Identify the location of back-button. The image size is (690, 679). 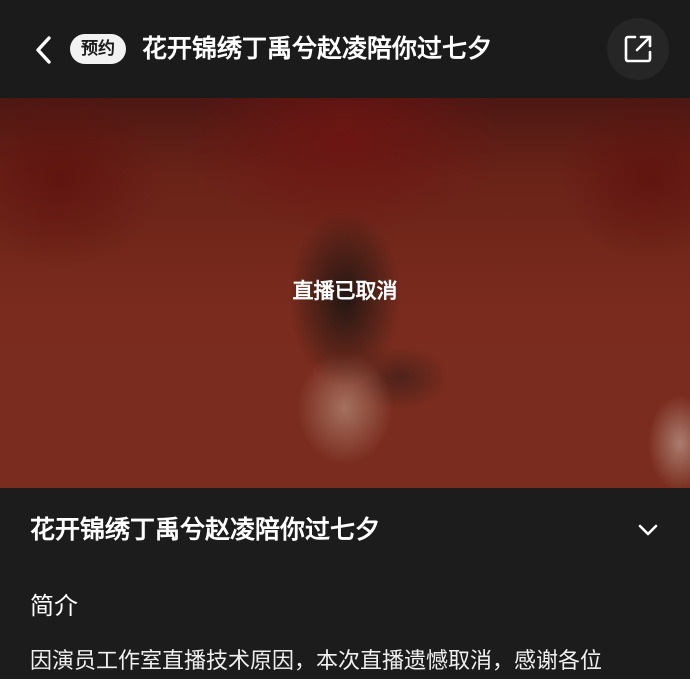
(44, 50).